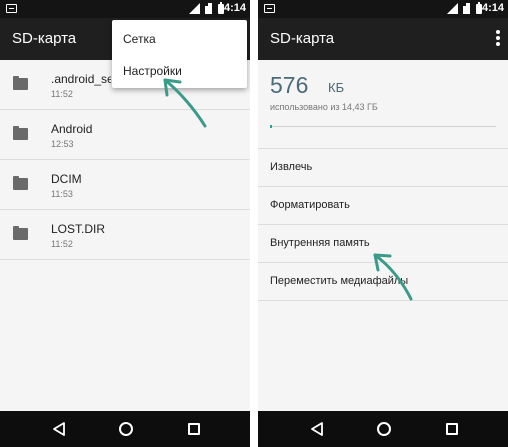 This screenshot has height=447, width=508. I want to click on storage-progress-fill, so click(271, 126).